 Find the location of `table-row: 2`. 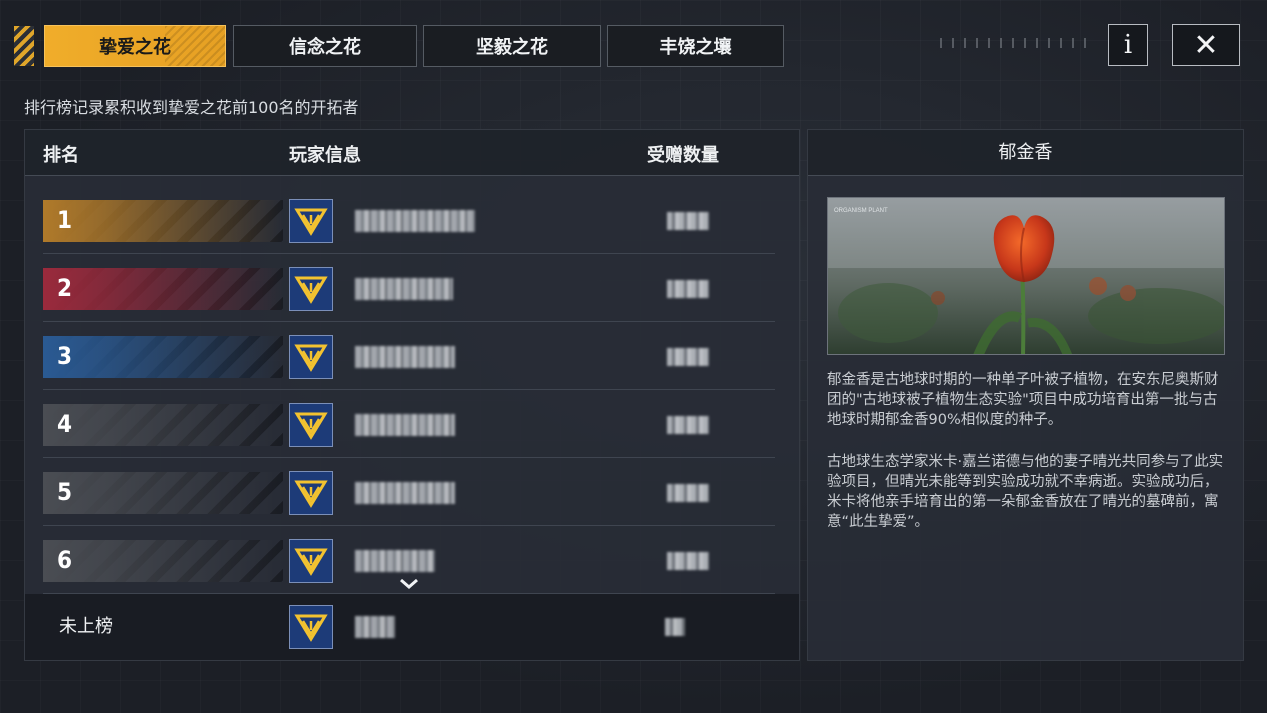

table-row: 2 is located at coordinates (409, 289).